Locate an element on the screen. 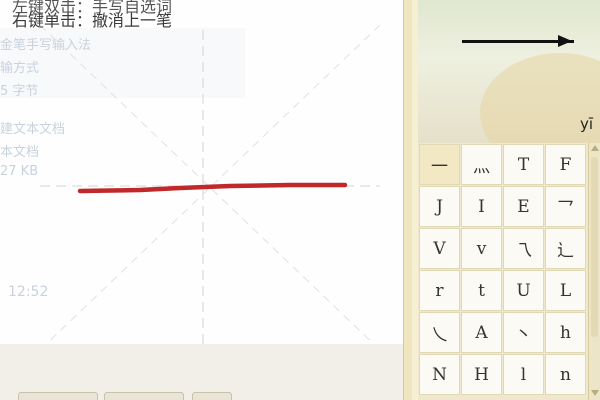 Image resolution: width=600 pixels, height=400 pixels. candidate-cell: r is located at coordinates (439, 290).